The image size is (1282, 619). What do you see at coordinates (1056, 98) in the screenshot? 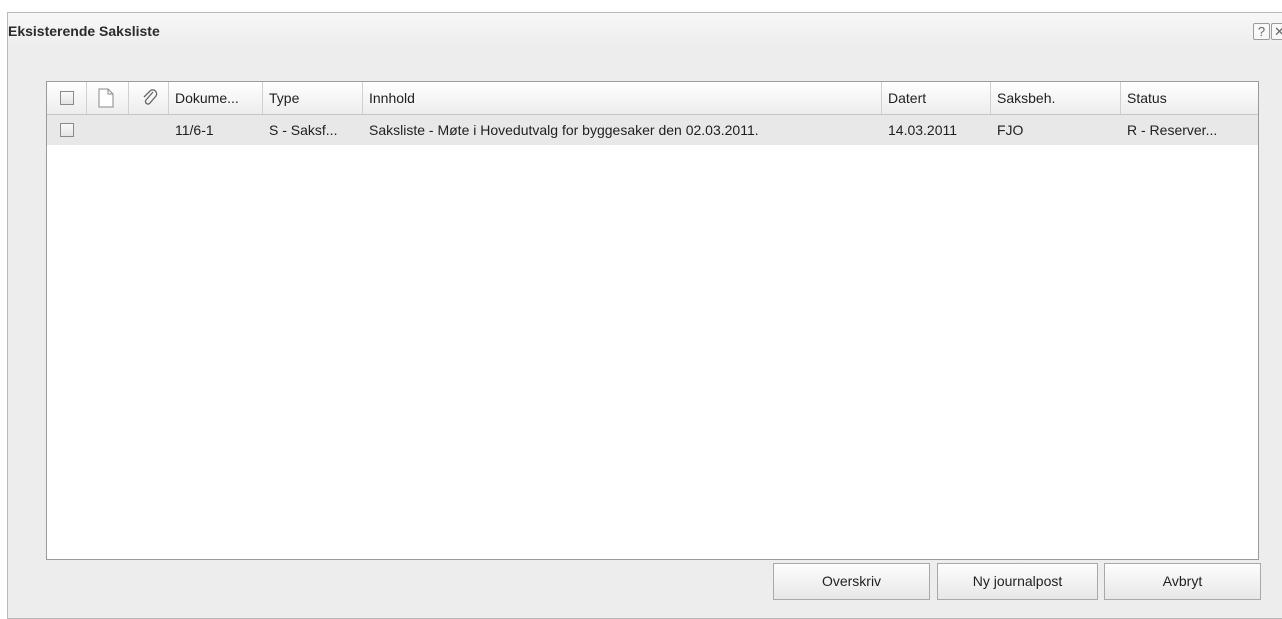
I see `column-header-saksbeh: Saksbeh.` at bounding box center [1056, 98].